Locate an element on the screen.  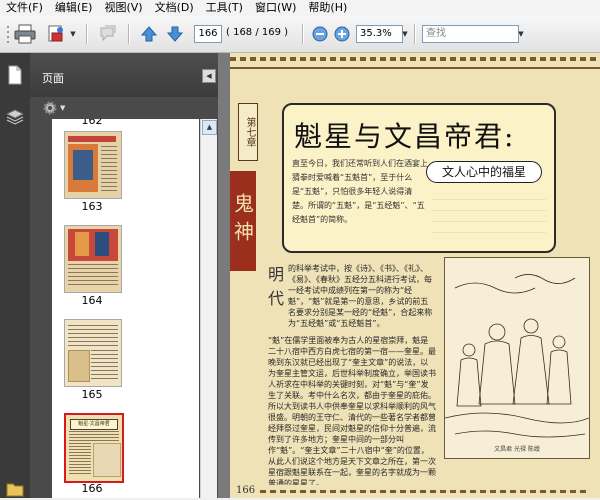
search-input: 查找 is located at coordinates (470, 34).